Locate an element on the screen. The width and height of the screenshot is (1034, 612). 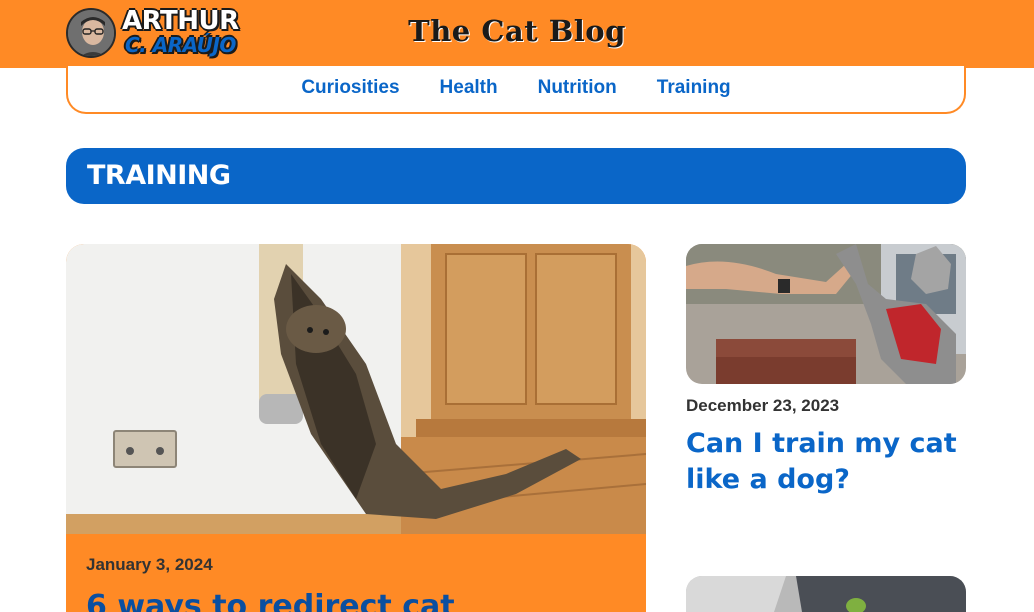
side-post-image is located at coordinates (826, 314).